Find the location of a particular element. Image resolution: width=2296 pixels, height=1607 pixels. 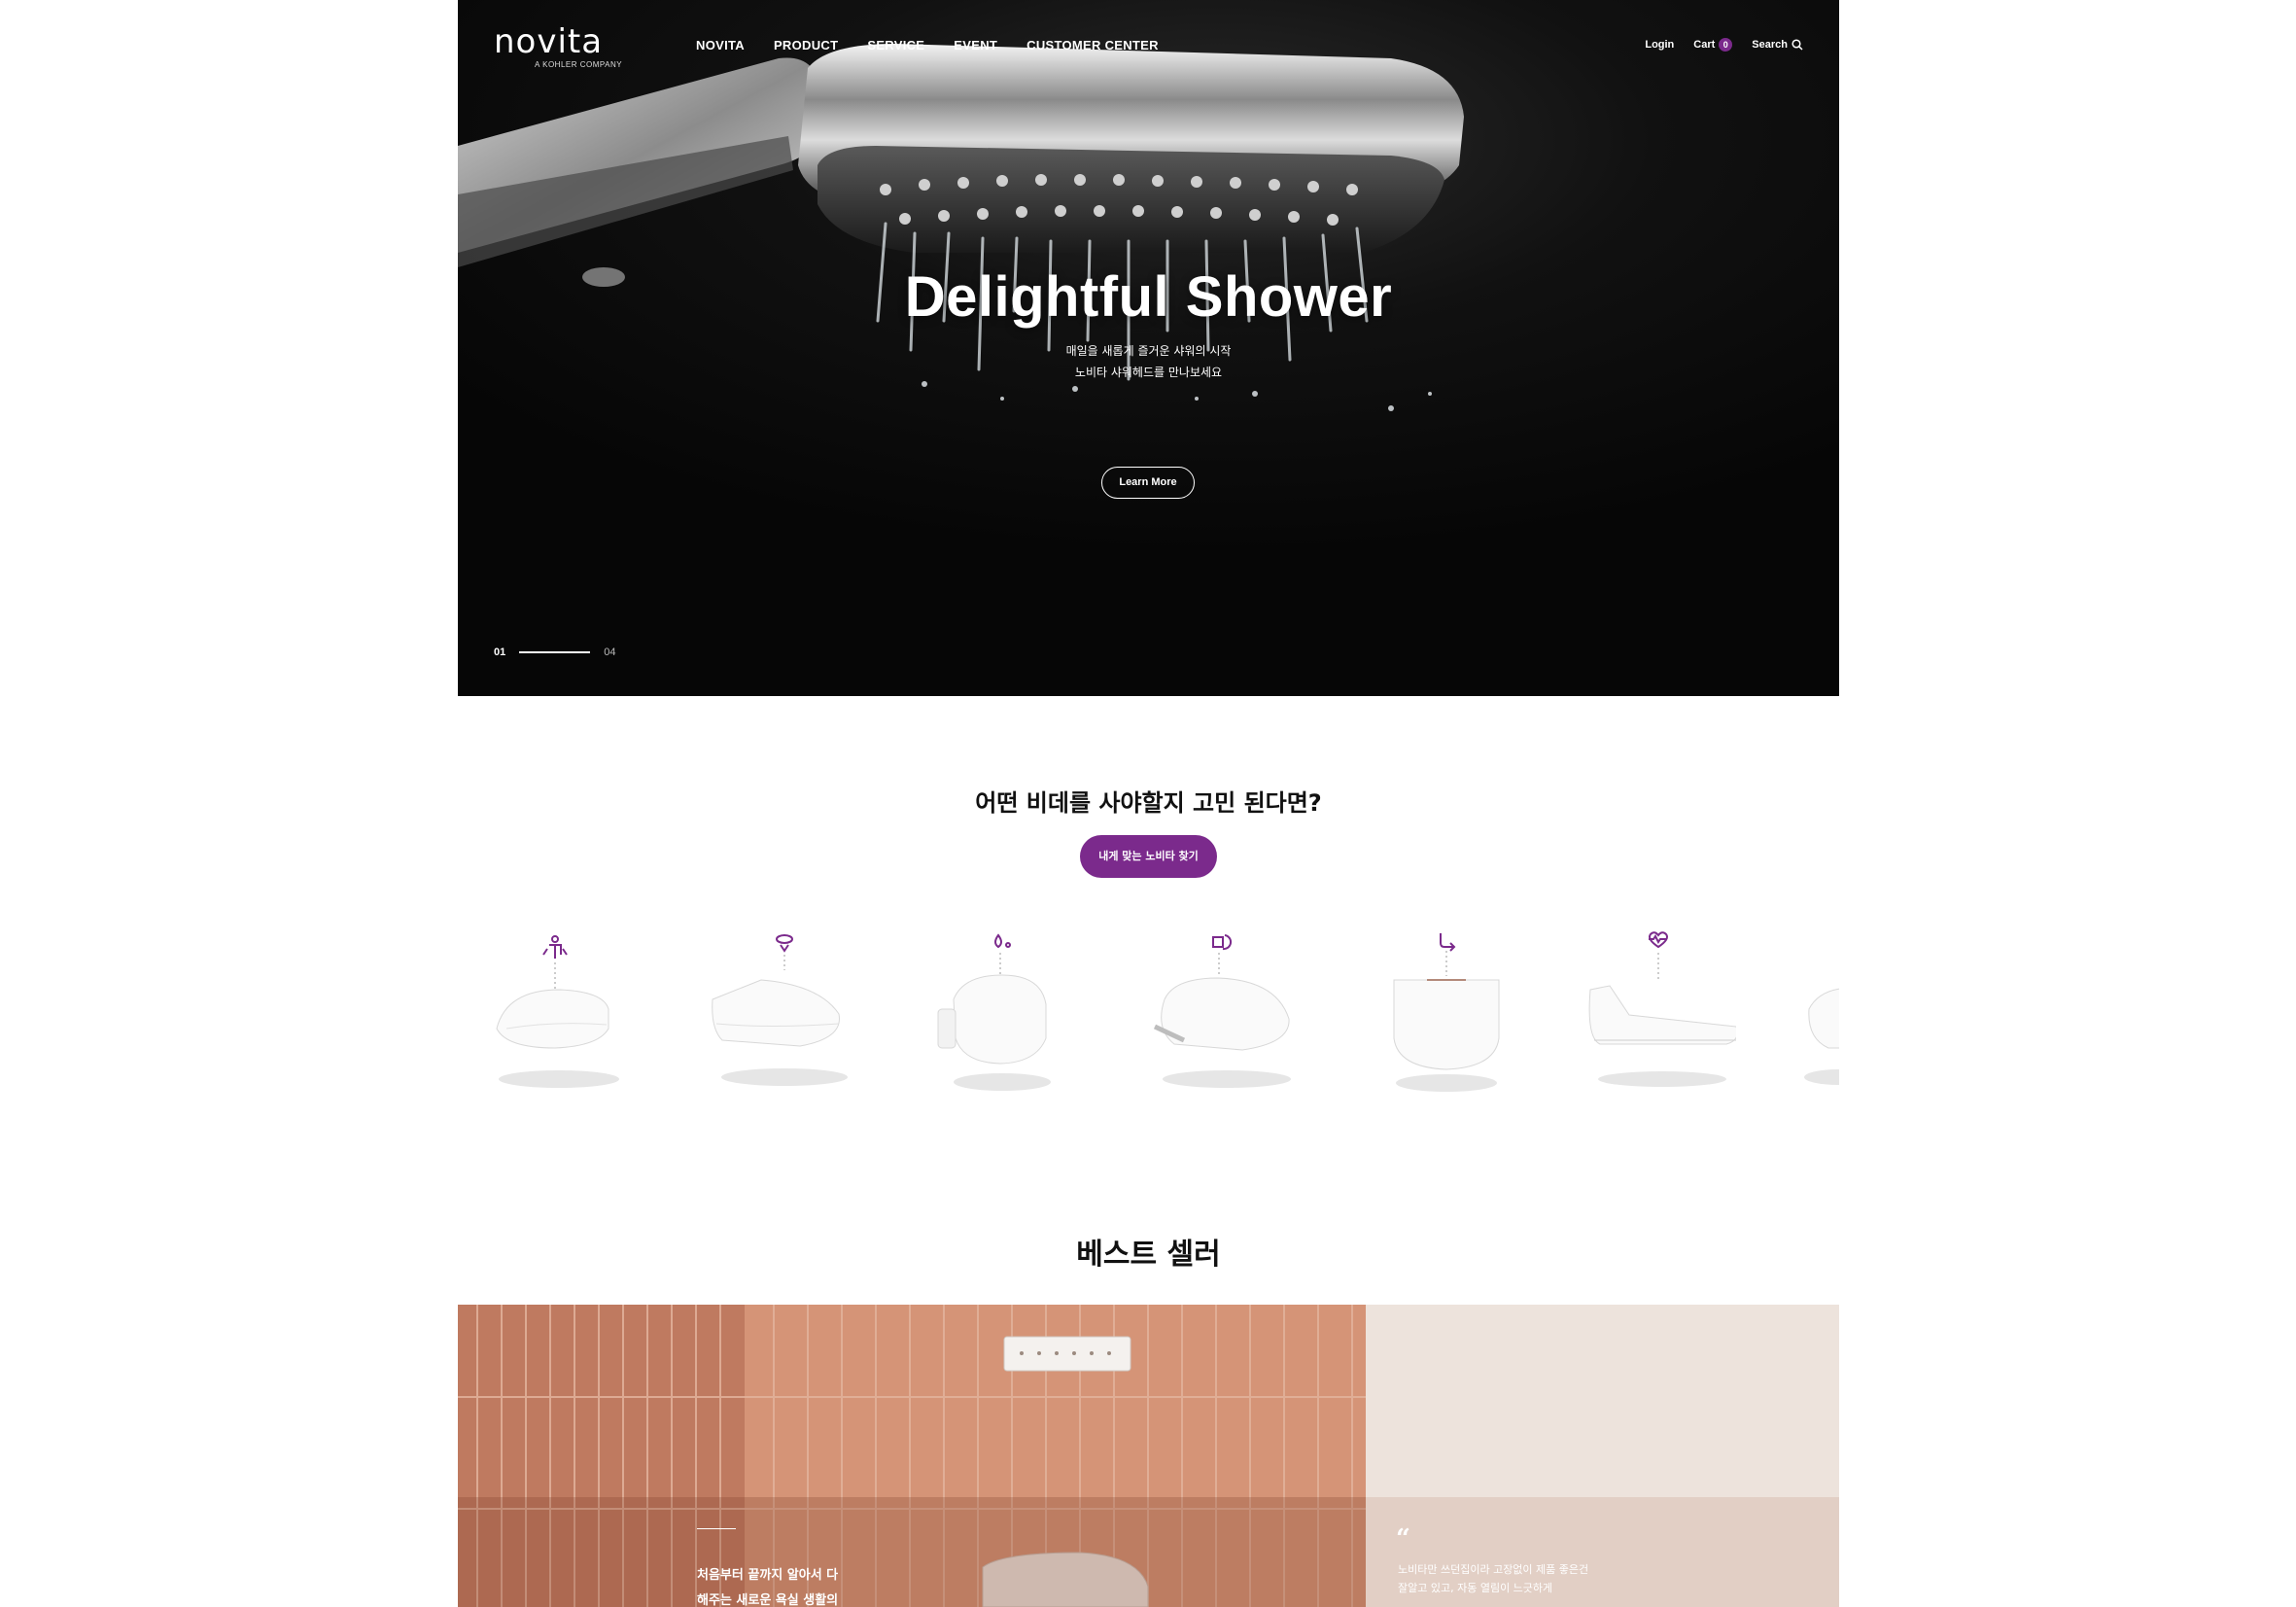

pager-progress-bar is located at coordinates (555, 652).